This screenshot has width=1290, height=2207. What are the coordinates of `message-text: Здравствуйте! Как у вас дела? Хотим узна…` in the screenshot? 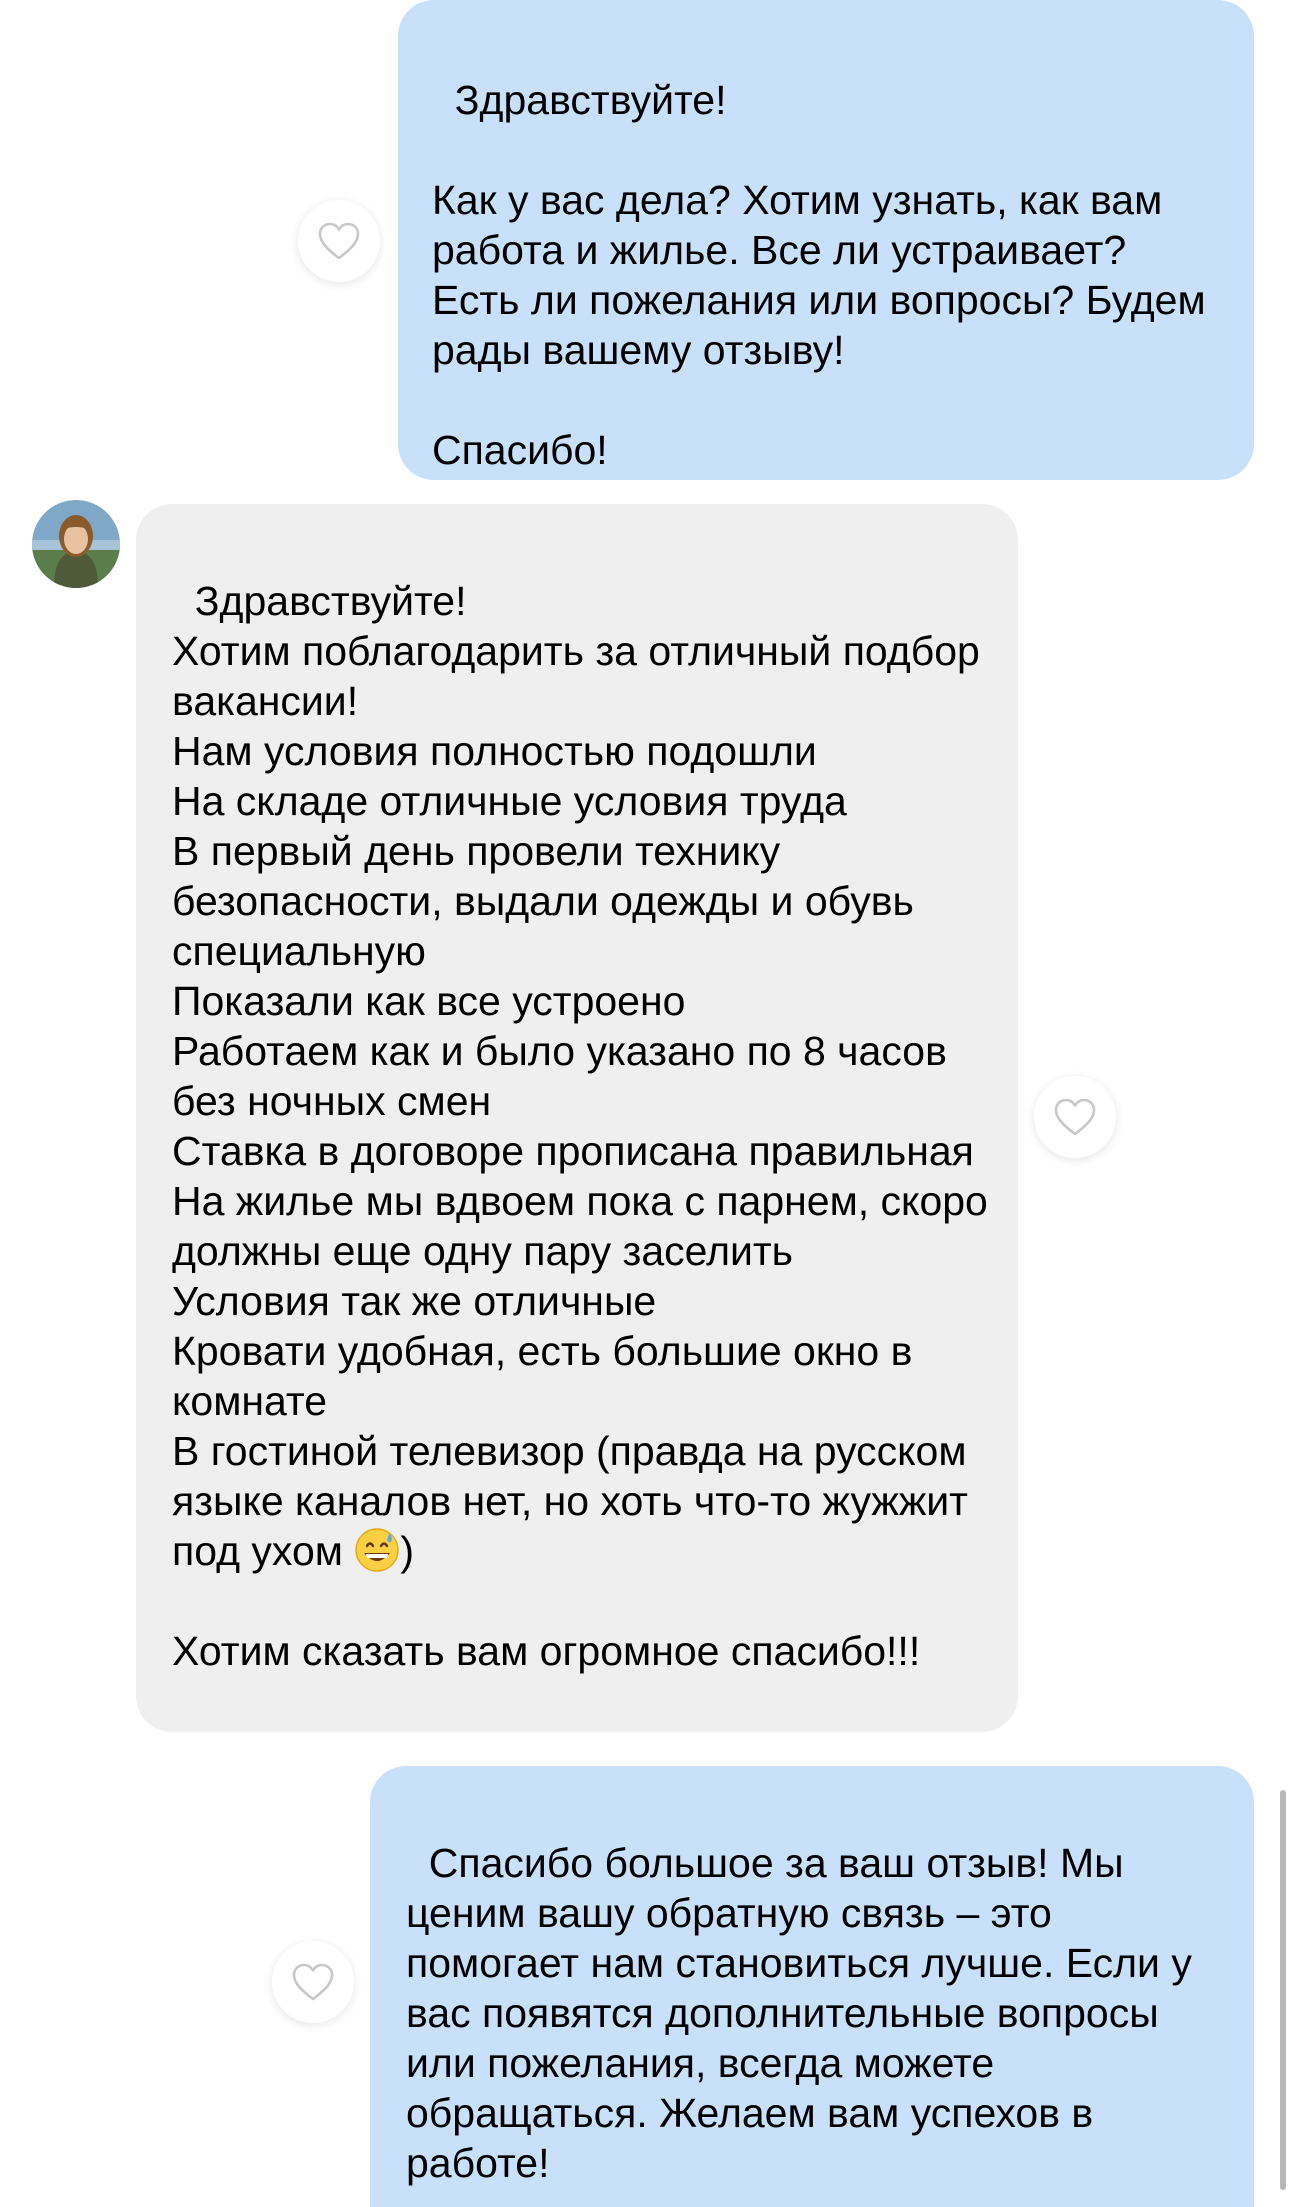 It's located at (819, 275).